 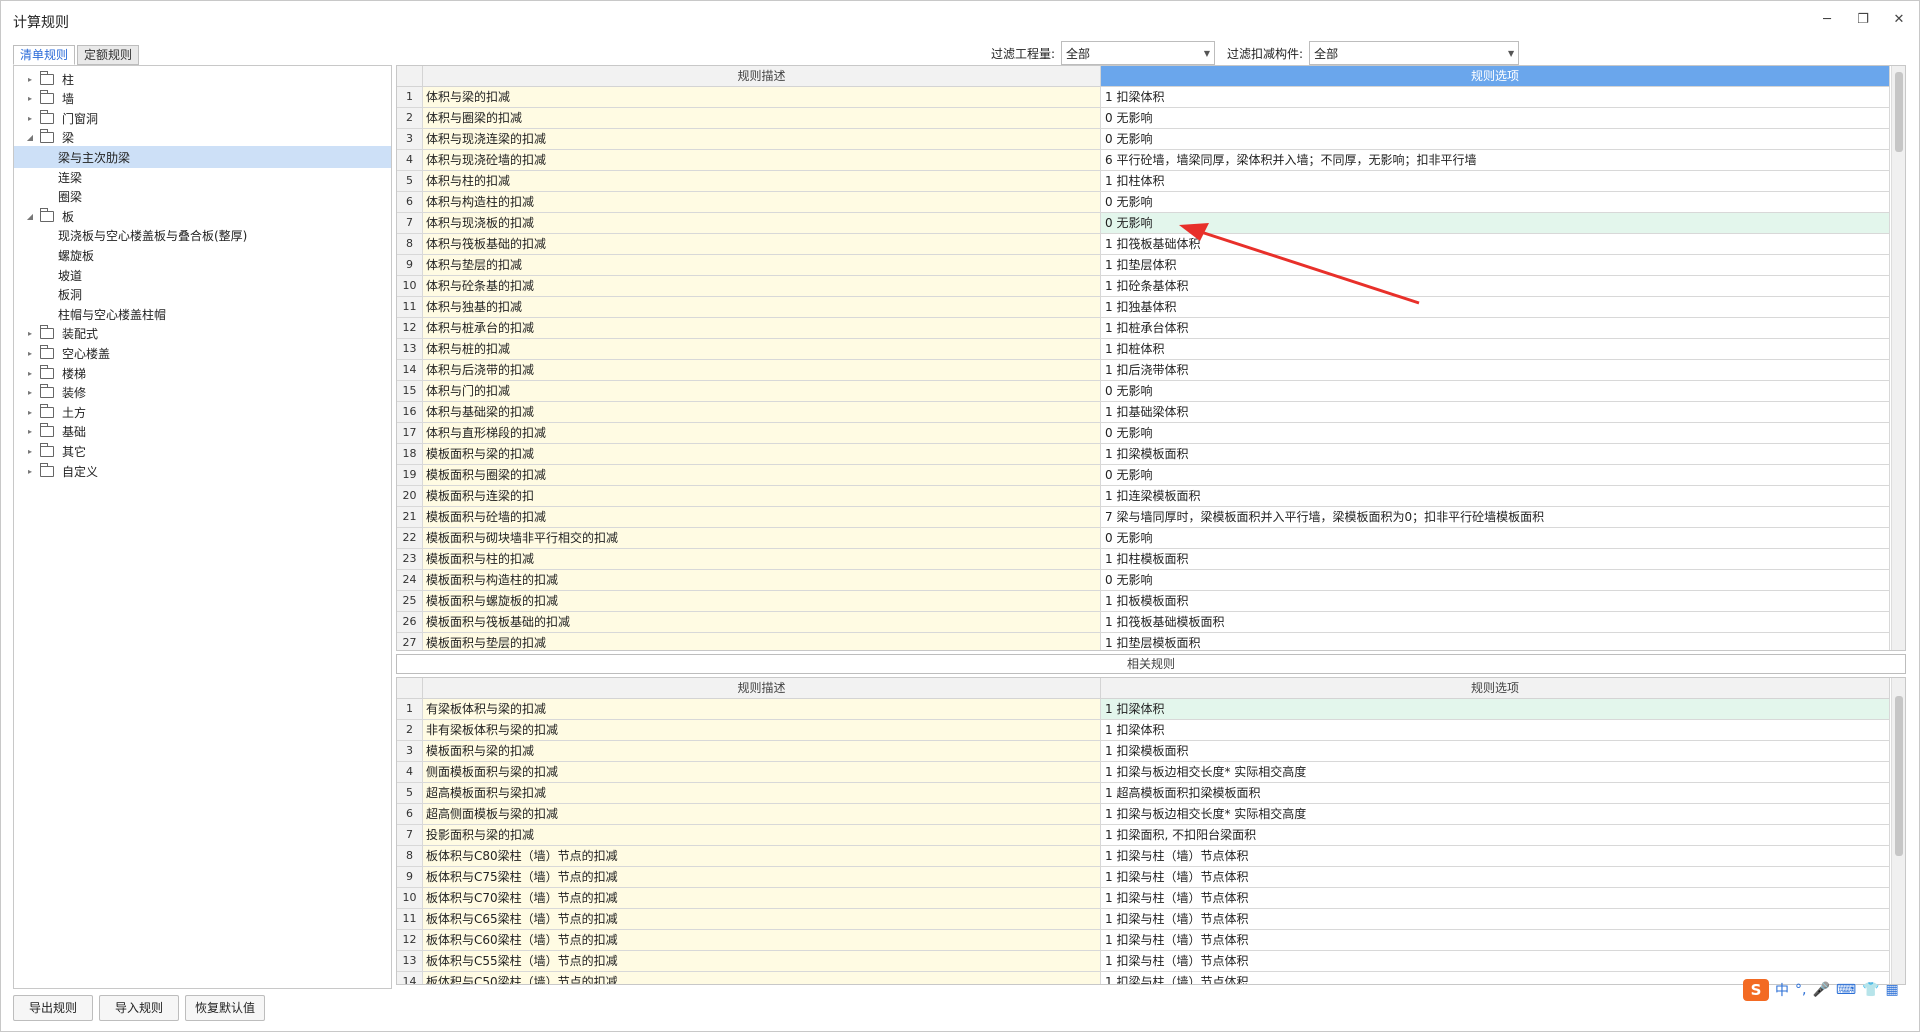 I want to click on table-row: 27 模板面积与垫层的扣减 1 扣垫层模板面积, so click(x=1143, y=641).